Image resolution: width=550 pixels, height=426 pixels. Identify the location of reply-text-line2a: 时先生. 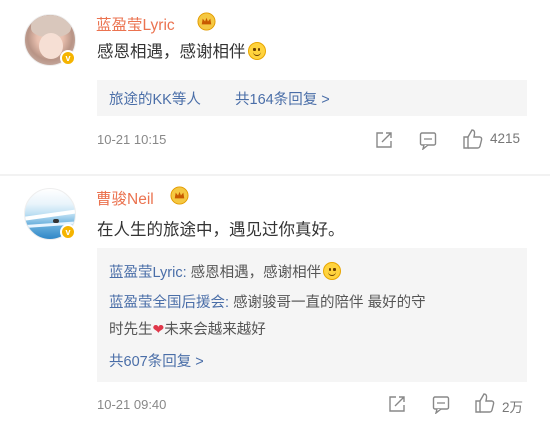
(131, 330).